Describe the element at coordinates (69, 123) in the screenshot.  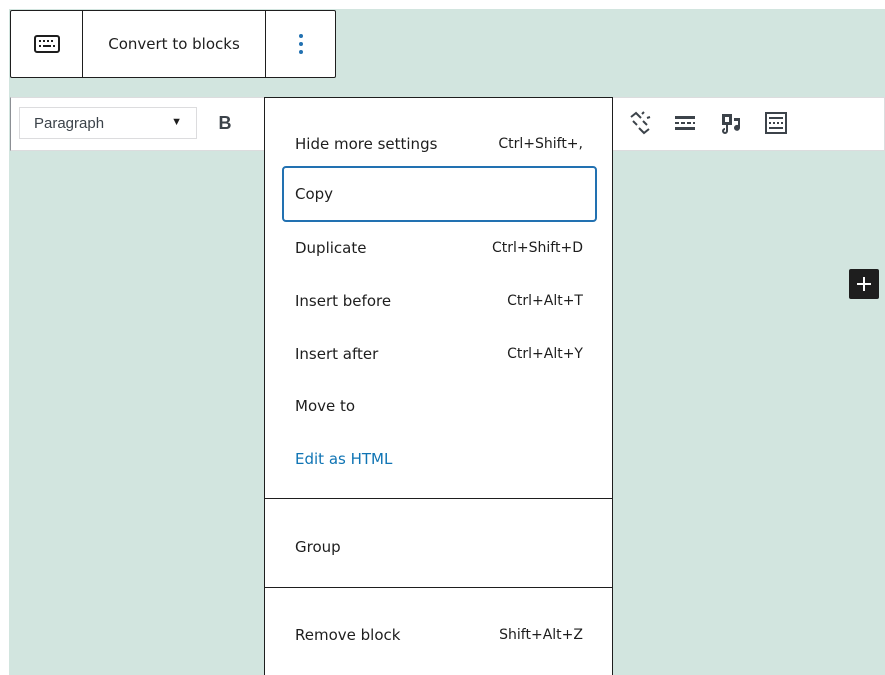
I see `format-select-value: Paragraph` at that location.